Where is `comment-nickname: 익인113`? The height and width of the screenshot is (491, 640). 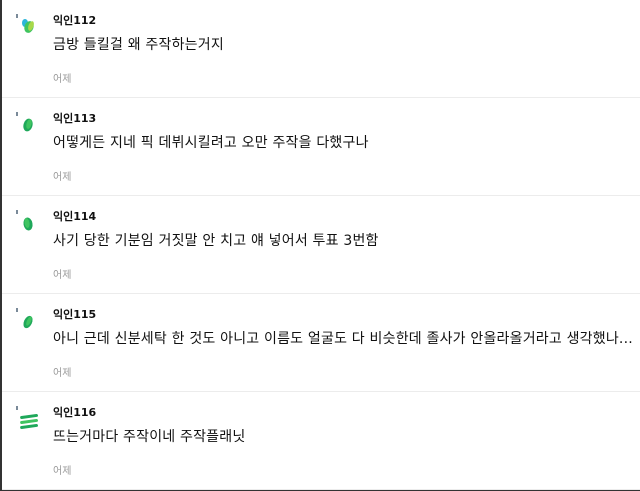 comment-nickname: 익인113 is located at coordinates (74, 118).